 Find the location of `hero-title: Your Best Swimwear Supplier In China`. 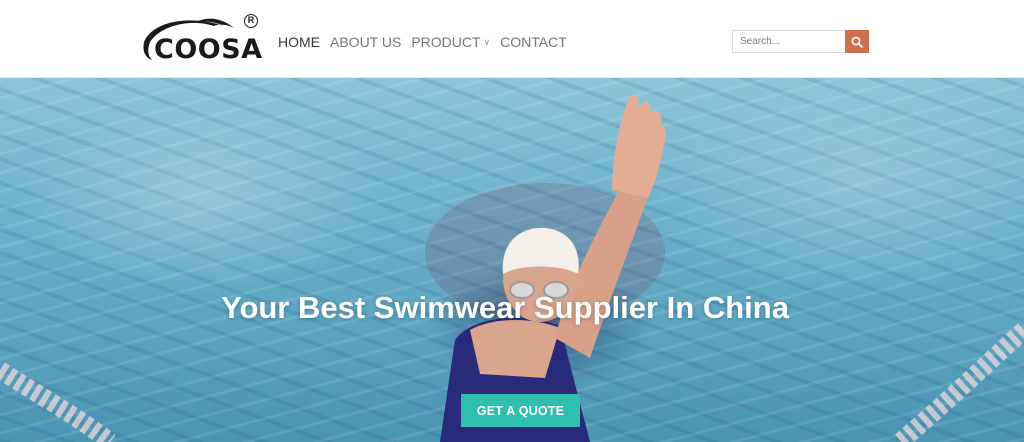

hero-title: Your Best Swimwear Supplier In China is located at coordinates (505, 307).